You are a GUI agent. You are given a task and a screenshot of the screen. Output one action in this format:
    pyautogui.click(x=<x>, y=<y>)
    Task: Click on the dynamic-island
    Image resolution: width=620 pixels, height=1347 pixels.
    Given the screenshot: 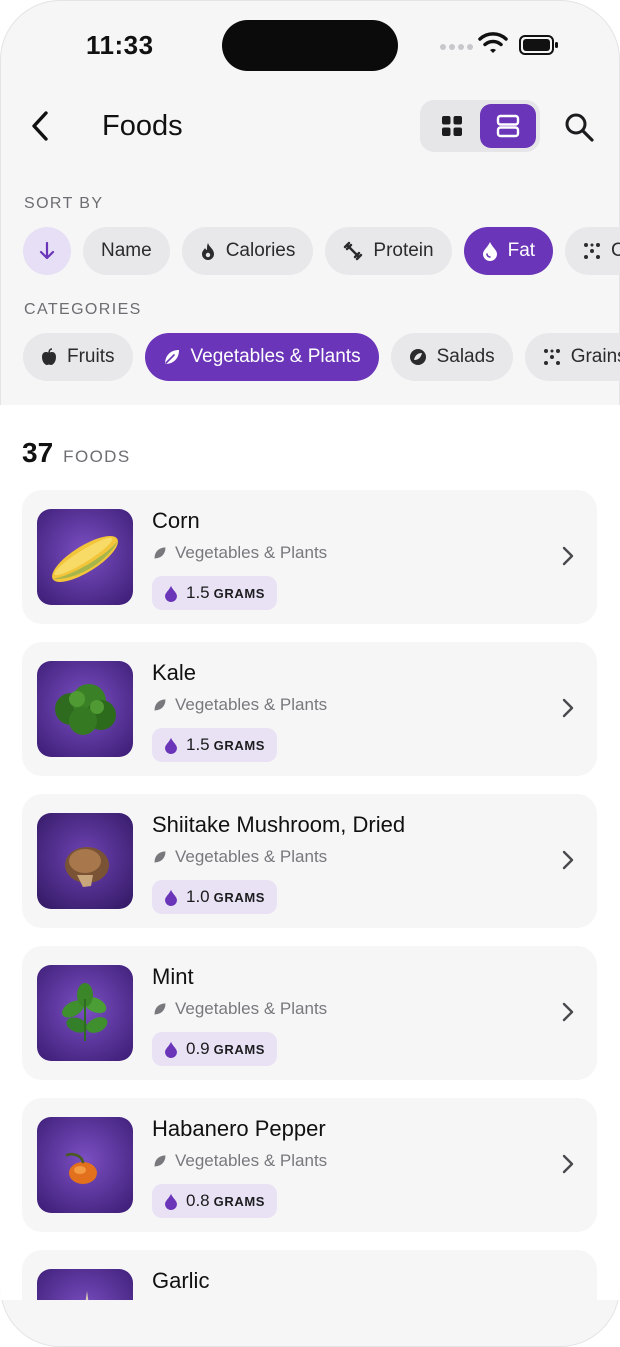 What is the action you would take?
    pyautogui.click(x=310, y=45)
    